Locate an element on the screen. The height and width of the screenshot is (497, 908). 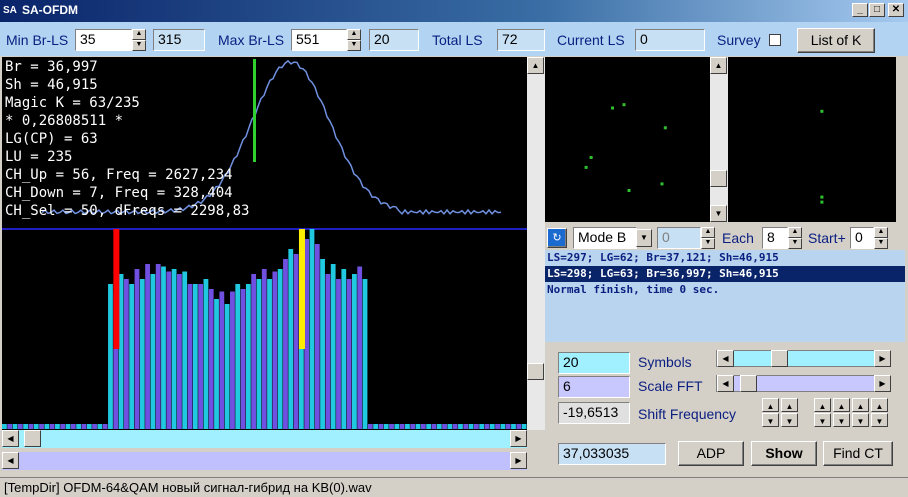
each-input: 8 is located at coordinates (775, 238).